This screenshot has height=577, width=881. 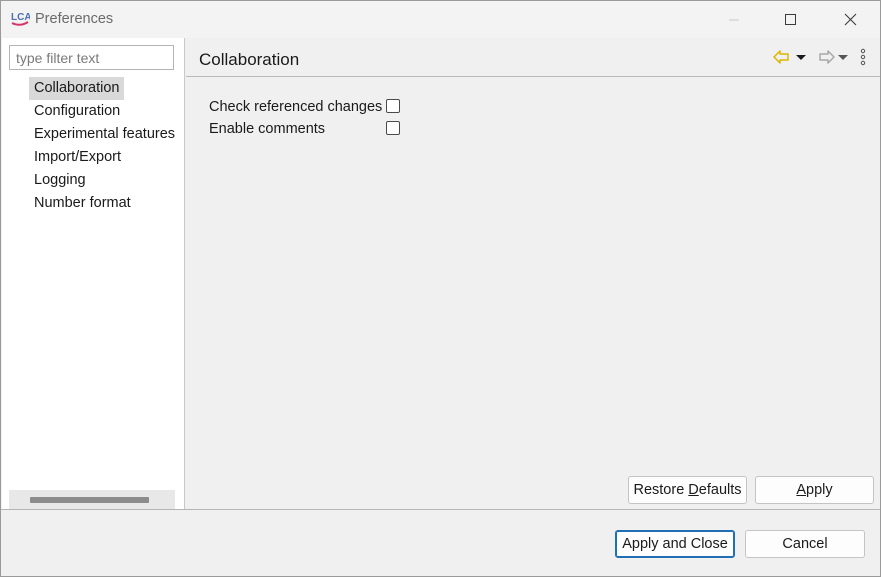 What do you see at coordinates (267, 129) in the screenshot?
I see `option-label: Enable comments` at bounding box center [267, 129].